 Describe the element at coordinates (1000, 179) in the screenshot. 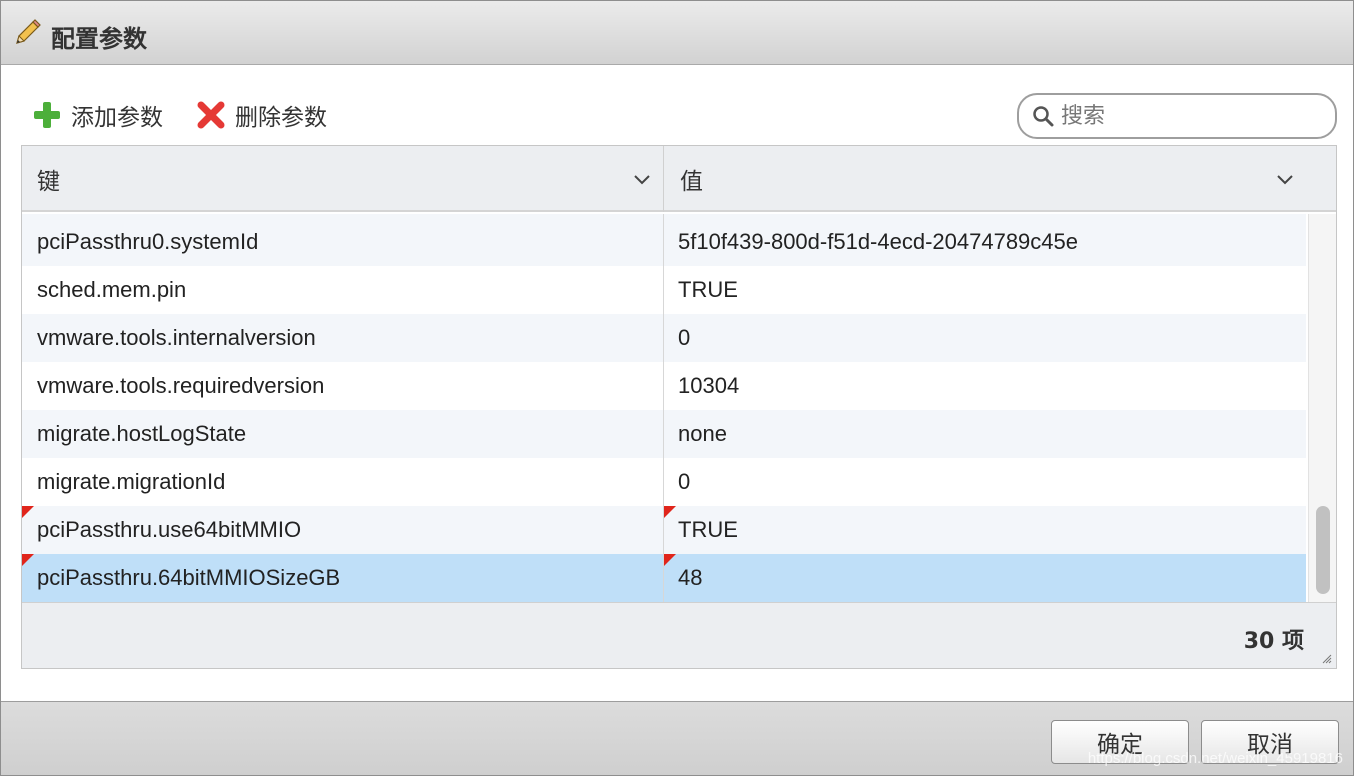

I see `column-header-value: 值` at that location.